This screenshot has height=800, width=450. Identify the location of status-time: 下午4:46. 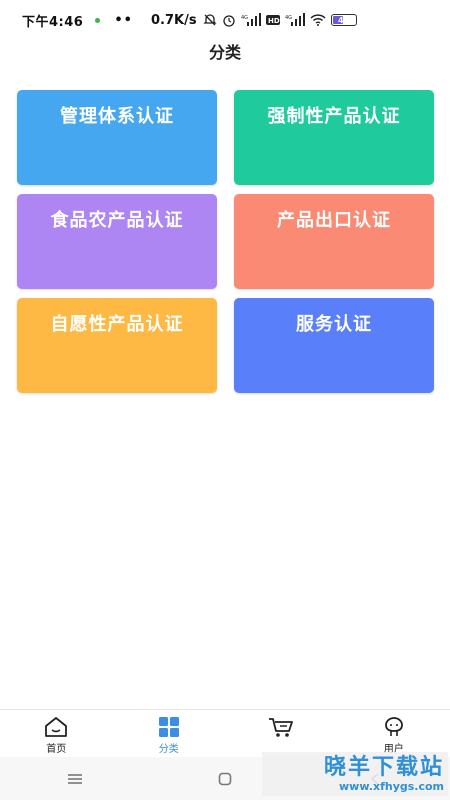
(53, 22).